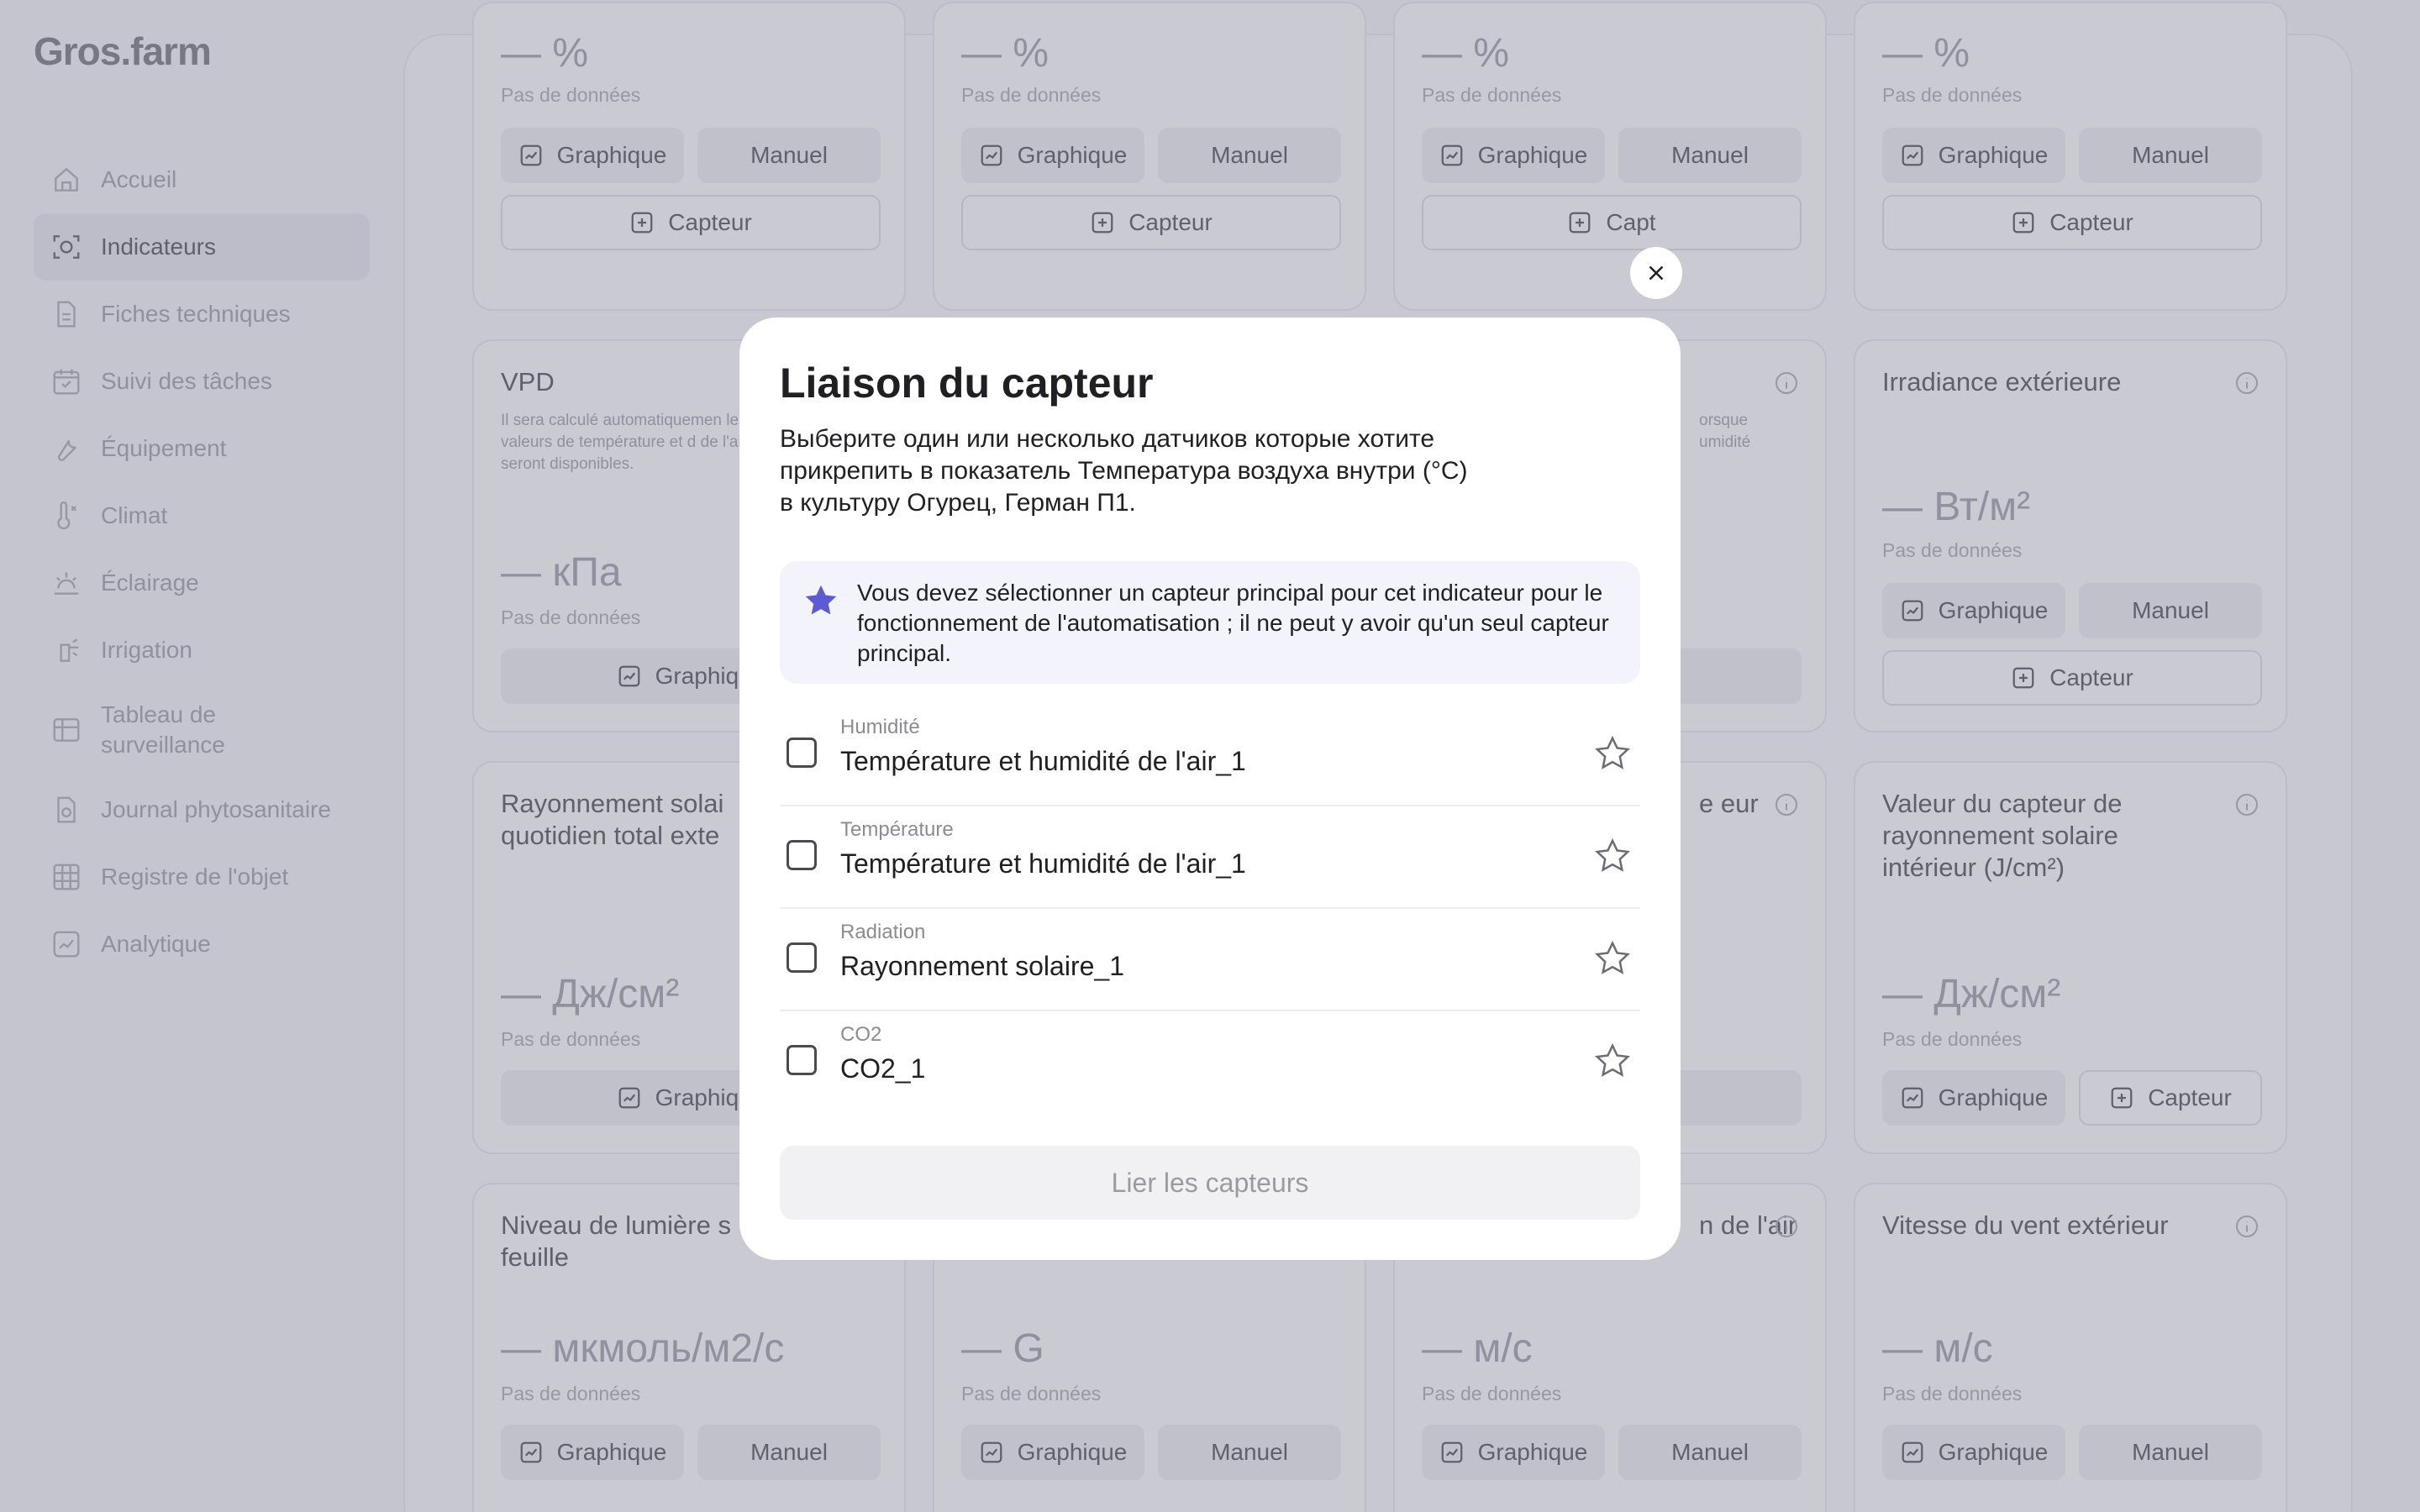 This screenshot has width=2420, height=1512. Describe the element at coordinates (967, 383) in the screenshot. I see `modal-title: Liaison du capteur` at that location.